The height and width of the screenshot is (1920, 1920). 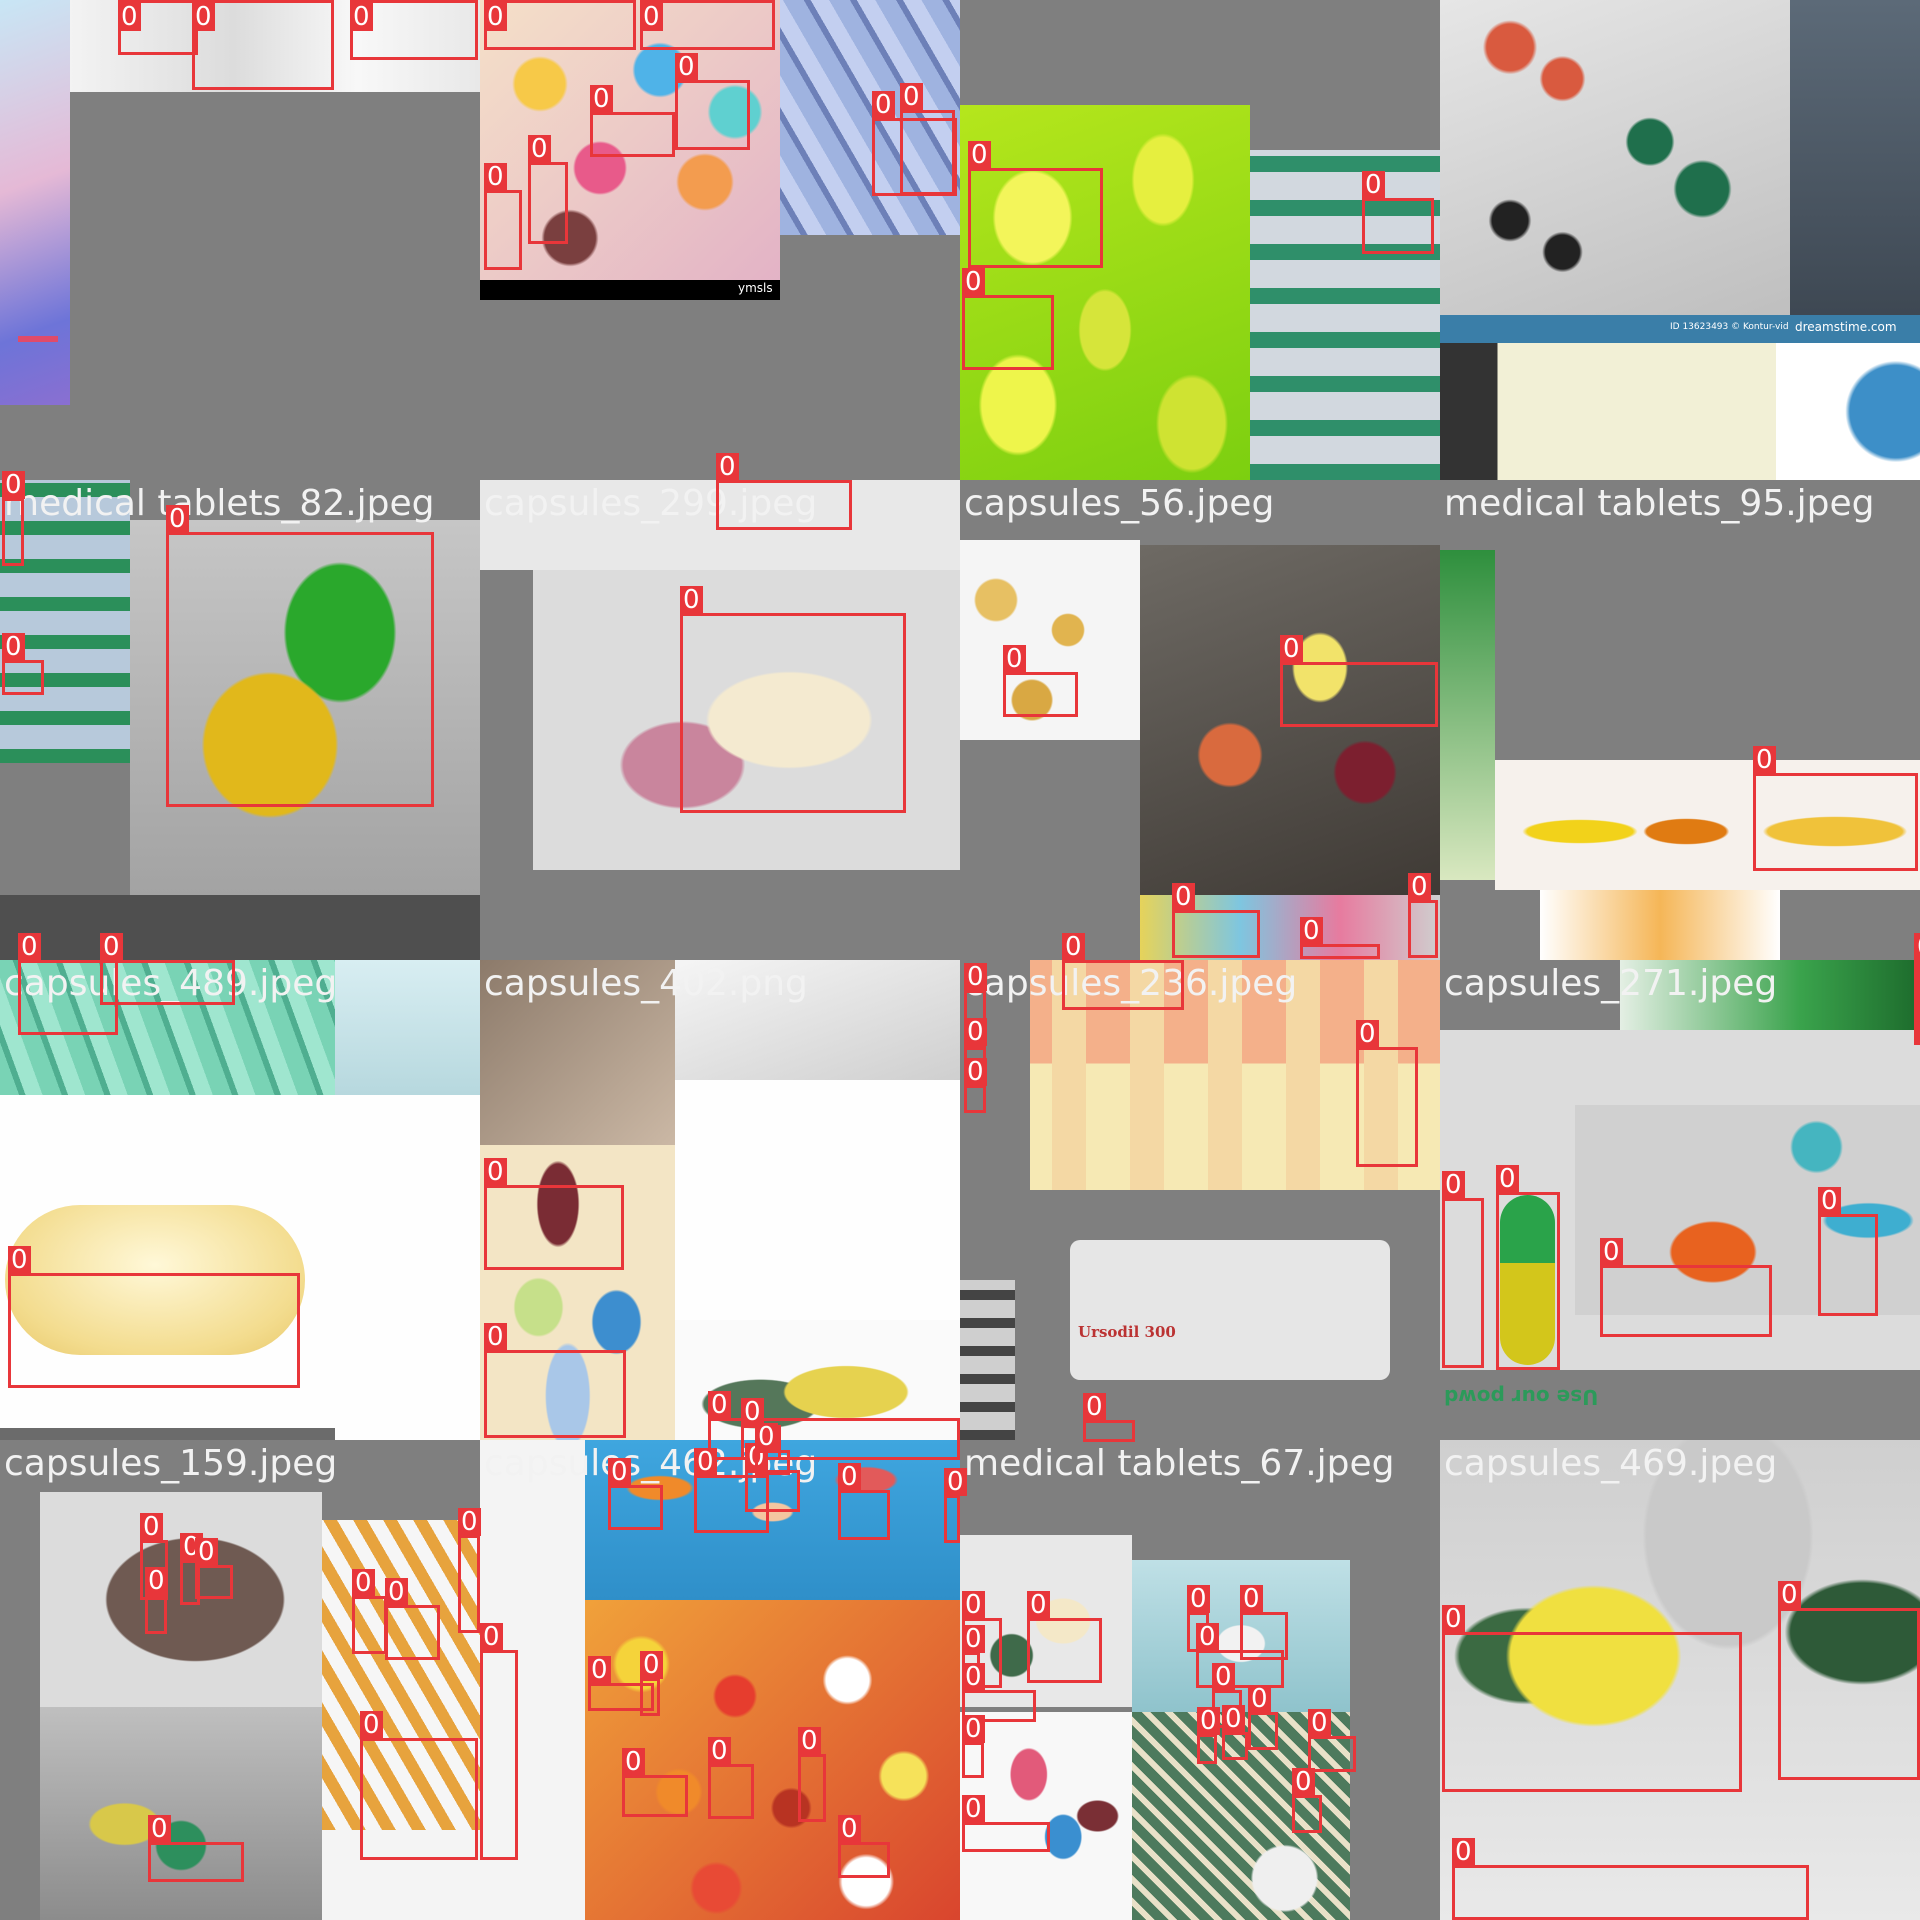 I want to click on photo-oil-dropper, so click(x=1680, y=411).